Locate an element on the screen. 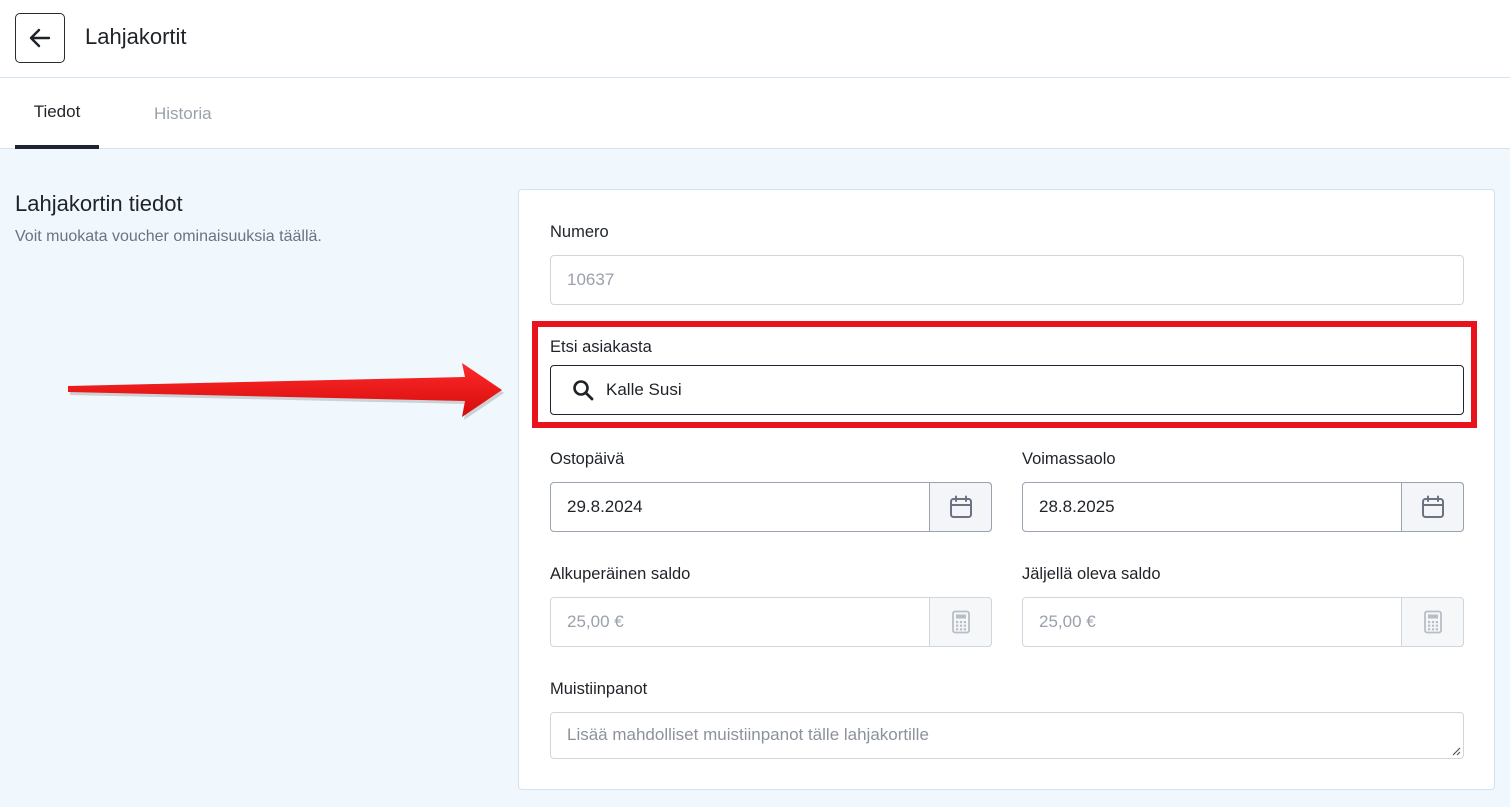  purchase-date-value: 29.8.2024 is located at coordinates (605, 506).